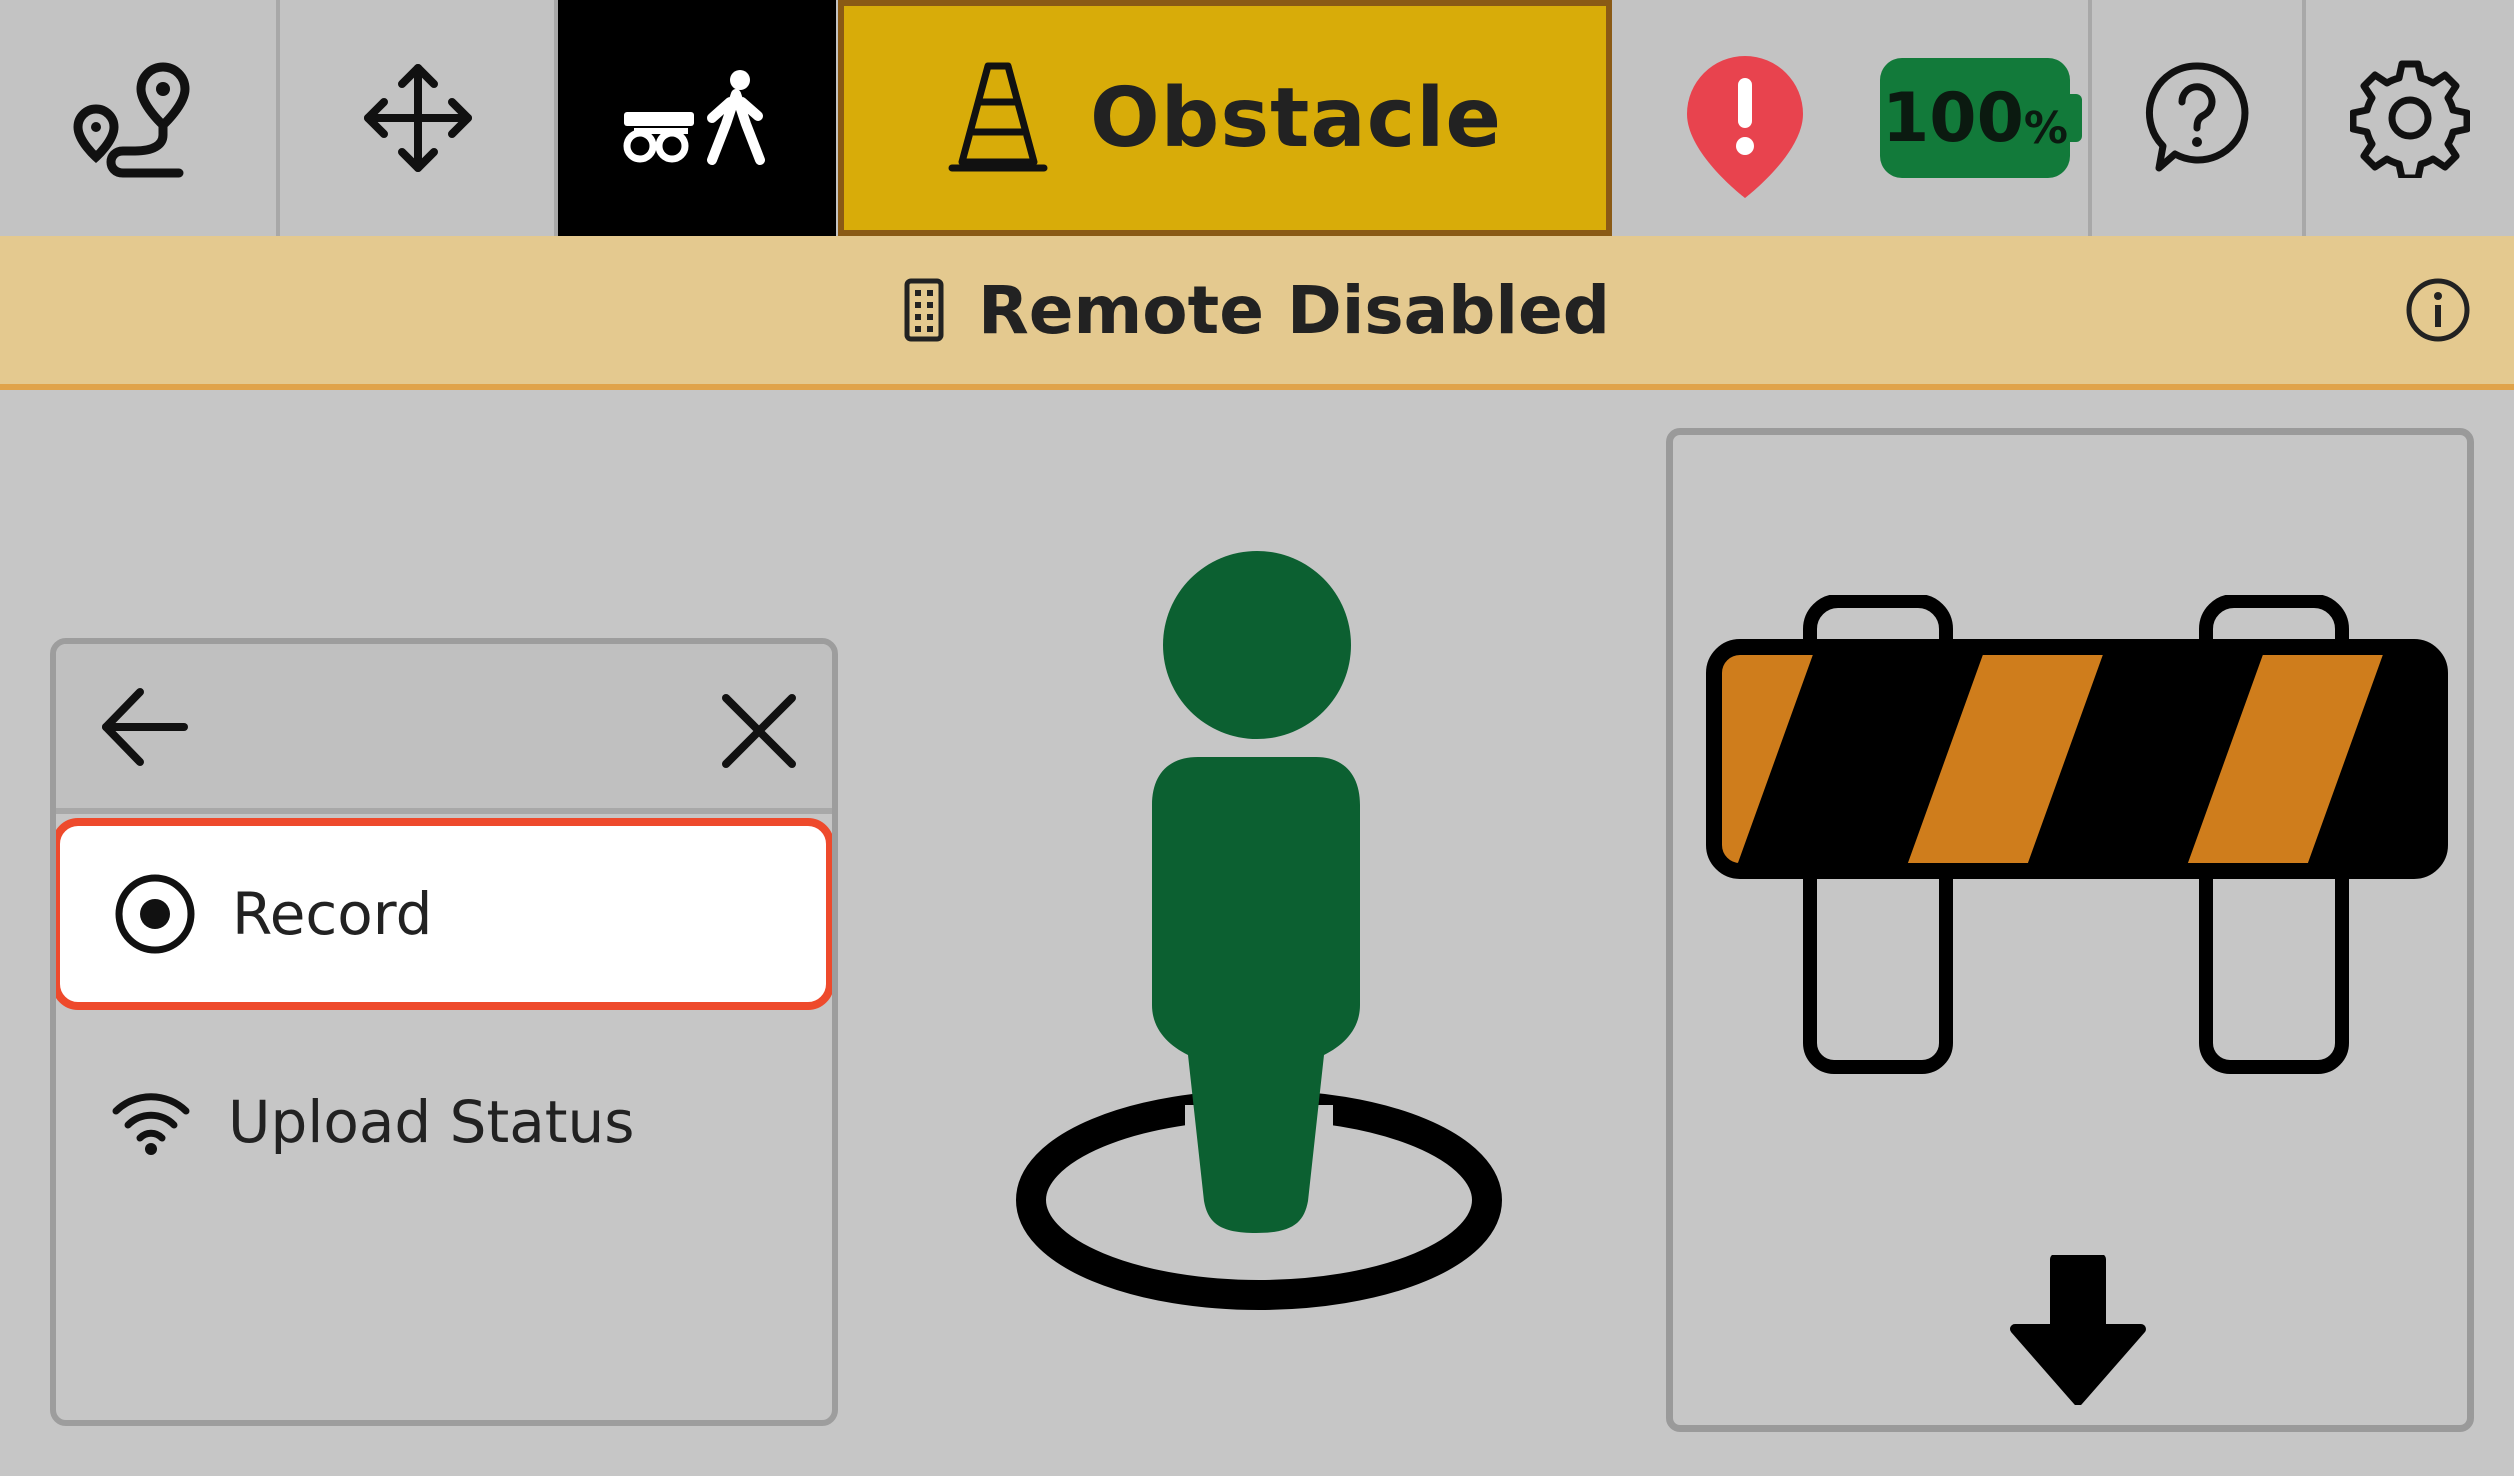  I want to click on alert-indicator, so click(1745, 127).